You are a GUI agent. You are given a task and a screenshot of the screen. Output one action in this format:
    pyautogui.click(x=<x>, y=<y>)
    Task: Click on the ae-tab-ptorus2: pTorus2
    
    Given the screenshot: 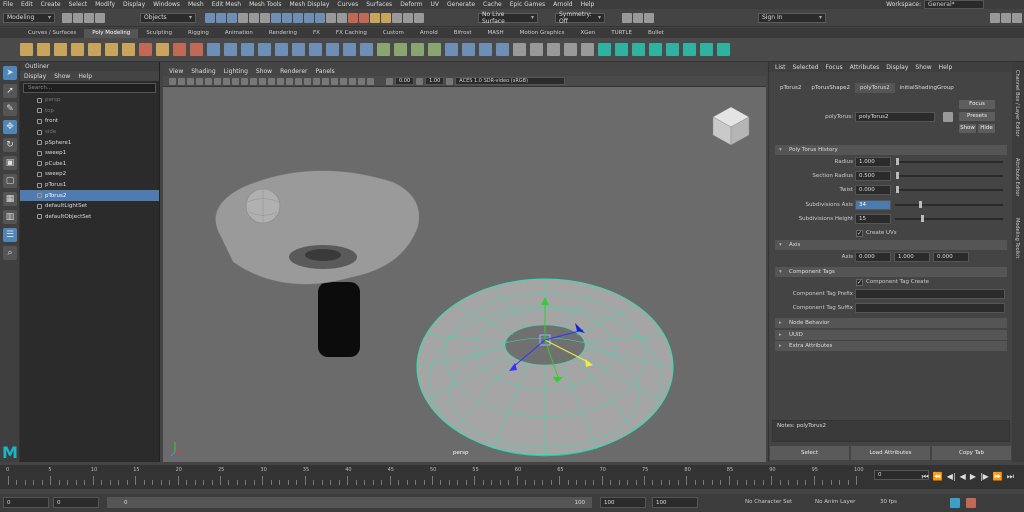 What is the action you would take?
    pyautogui.click(x=790, y=88)
    